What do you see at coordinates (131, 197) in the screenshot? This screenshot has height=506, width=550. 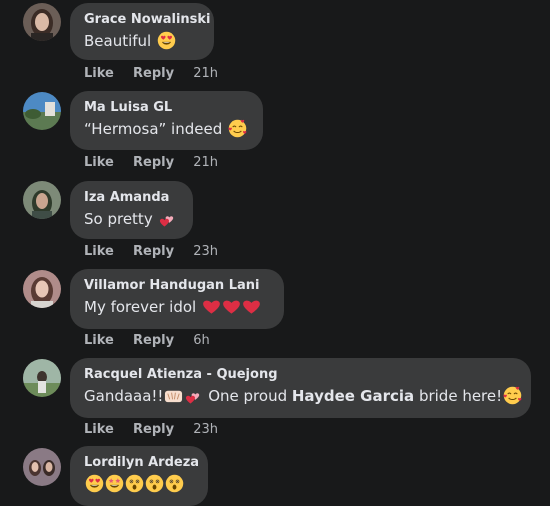 I see `commenter-name: Iza Amanda` at bounding box center [131, 197].